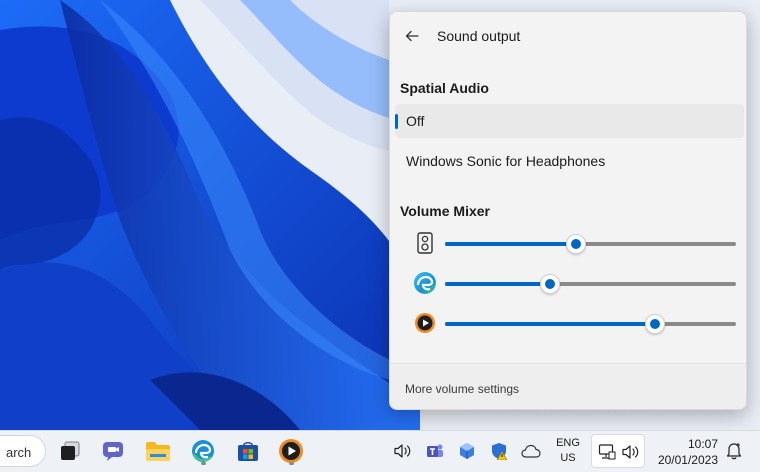  I want to click on bell-icon, so click(734, 451).